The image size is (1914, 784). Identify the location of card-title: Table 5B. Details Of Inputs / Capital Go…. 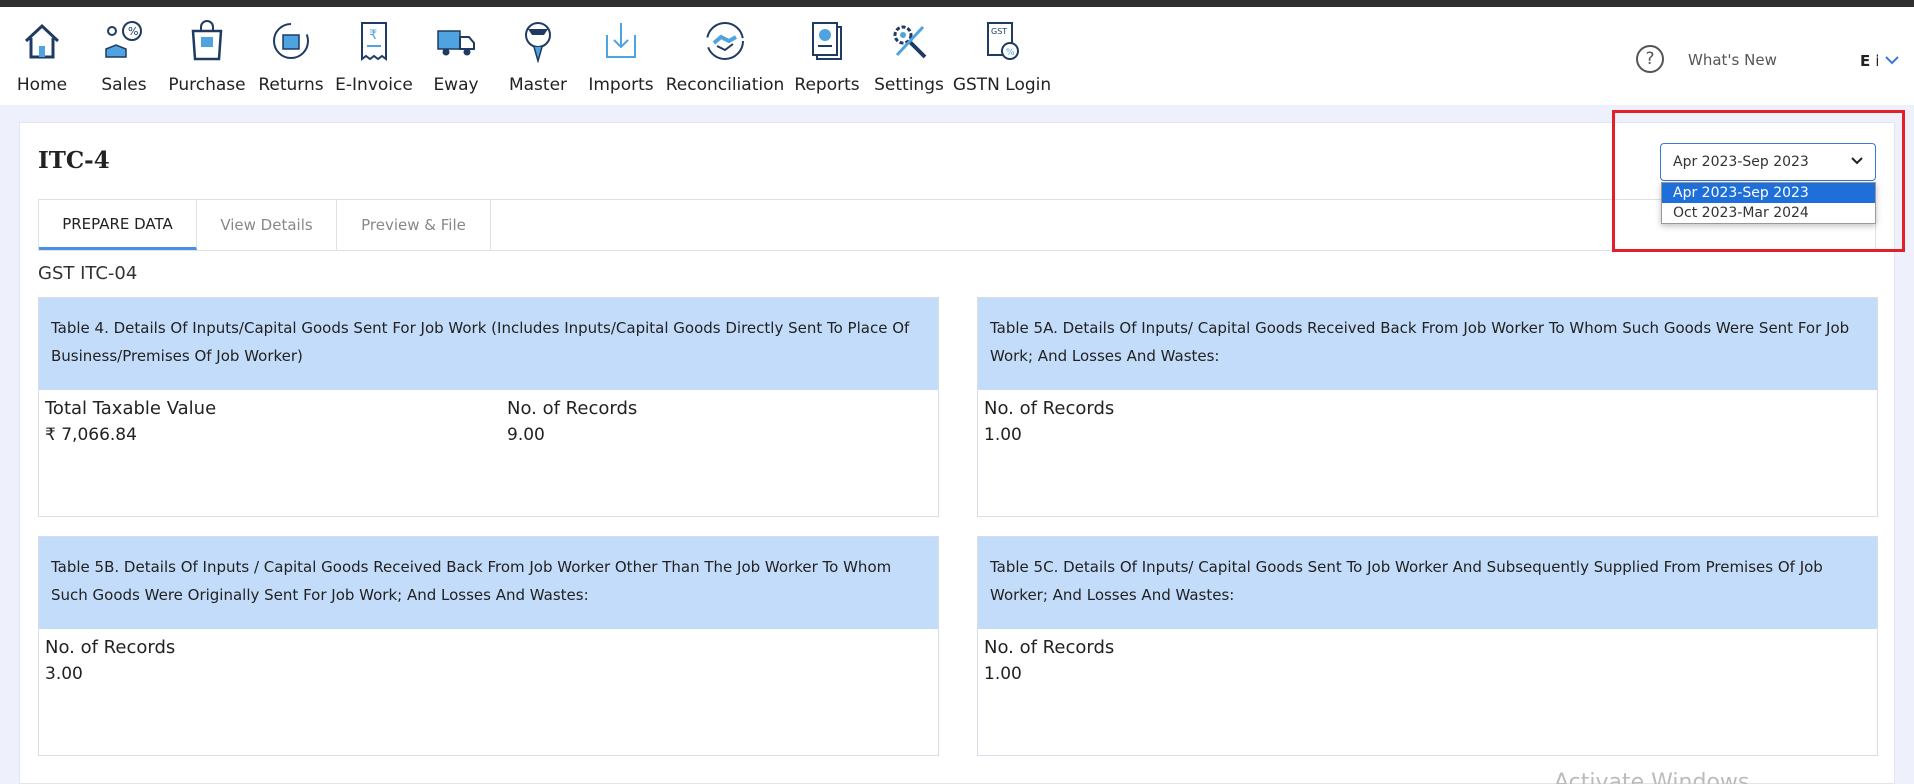
(488, 583).